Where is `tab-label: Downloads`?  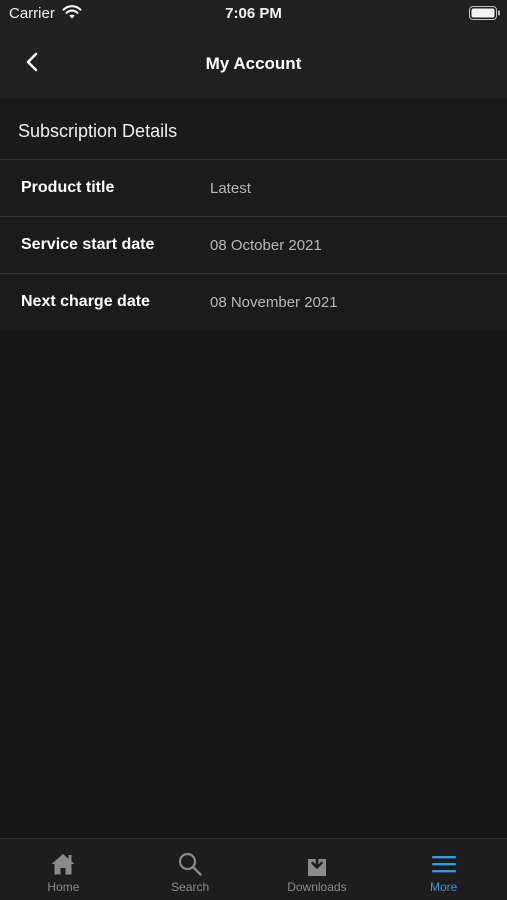 tab-label: Downloads is located at coordinates (317, 887).